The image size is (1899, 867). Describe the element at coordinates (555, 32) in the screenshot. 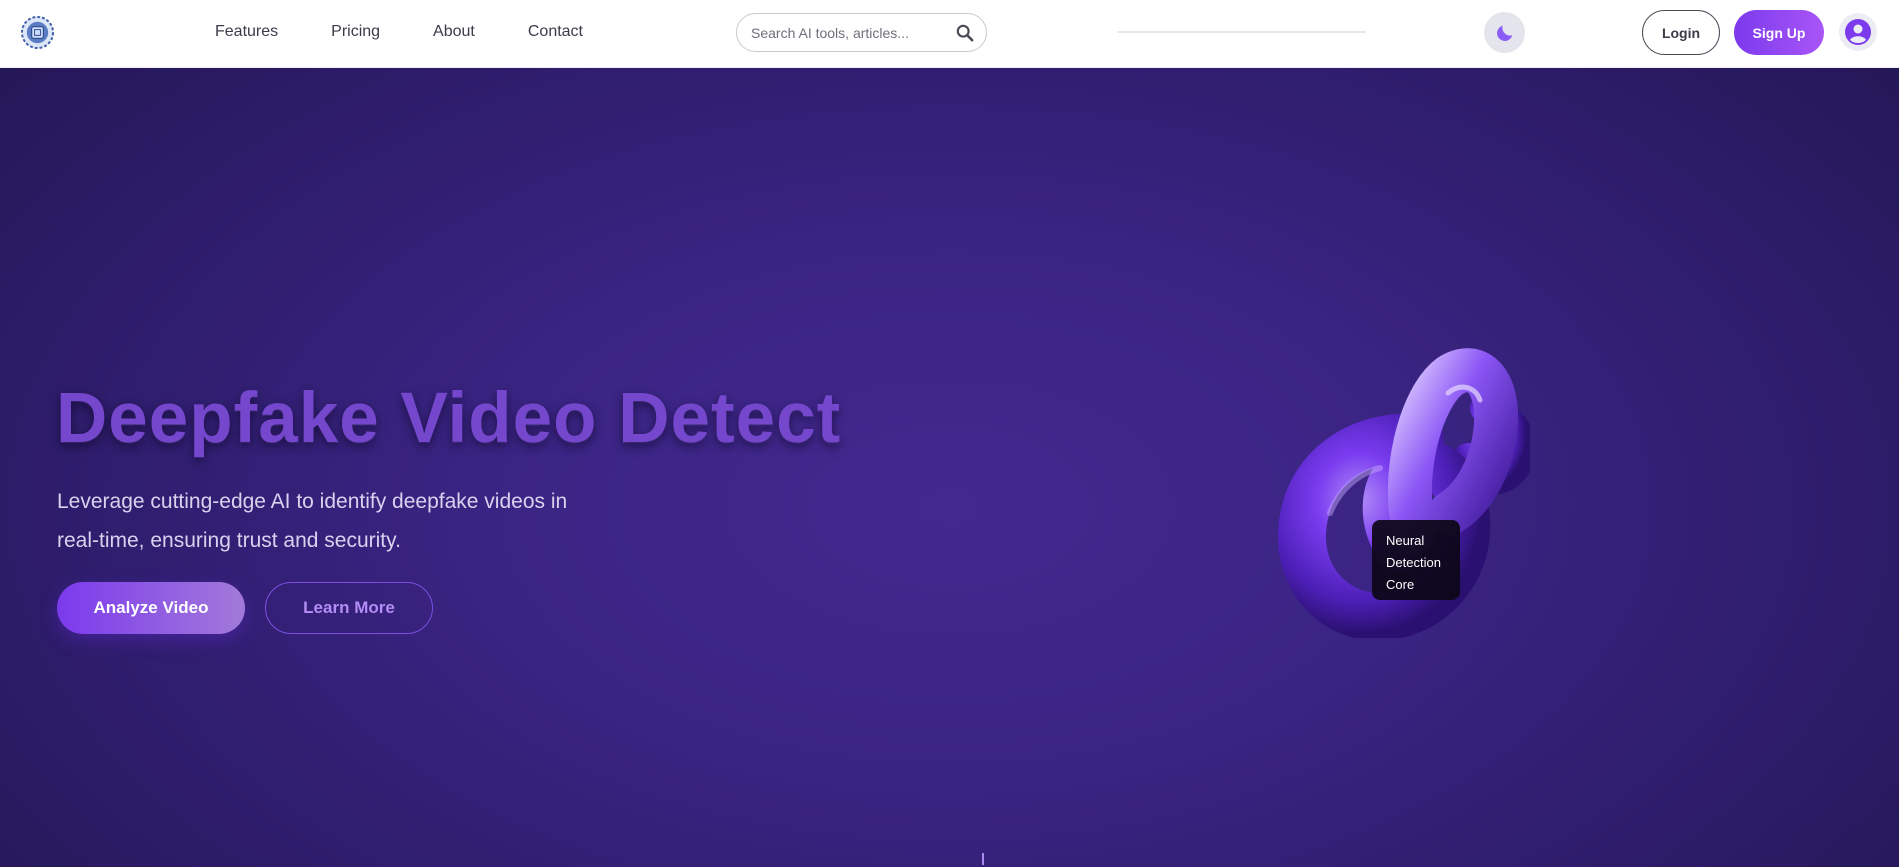

I see `nav-link-contact: Contact` at that location.